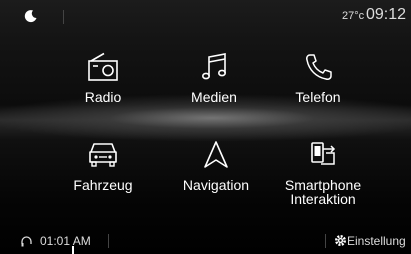  I want to click on outside-temperature: 27°c, so click(353, 16).